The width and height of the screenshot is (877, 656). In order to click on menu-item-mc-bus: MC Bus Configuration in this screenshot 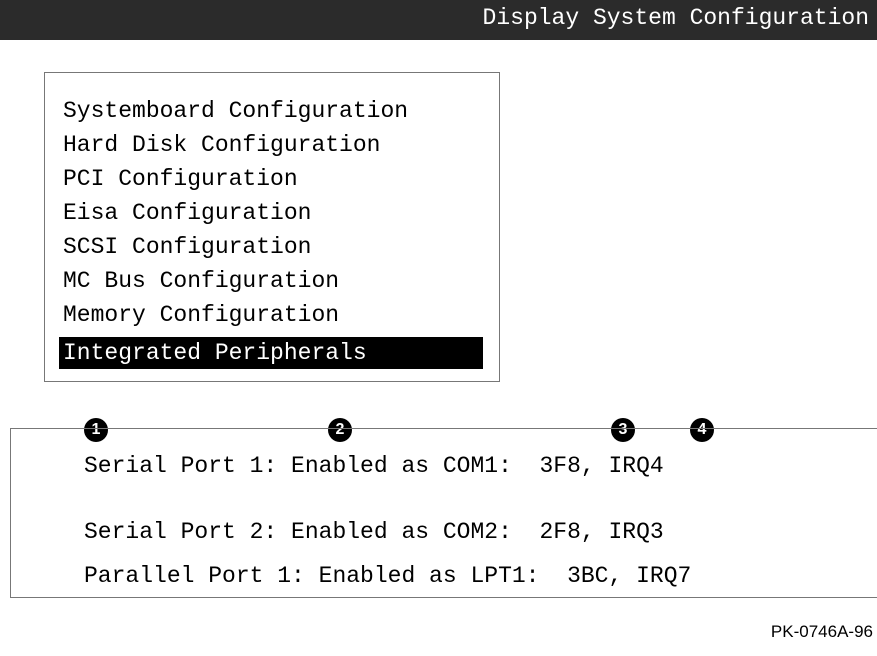, I will do `click(201, 281)`.